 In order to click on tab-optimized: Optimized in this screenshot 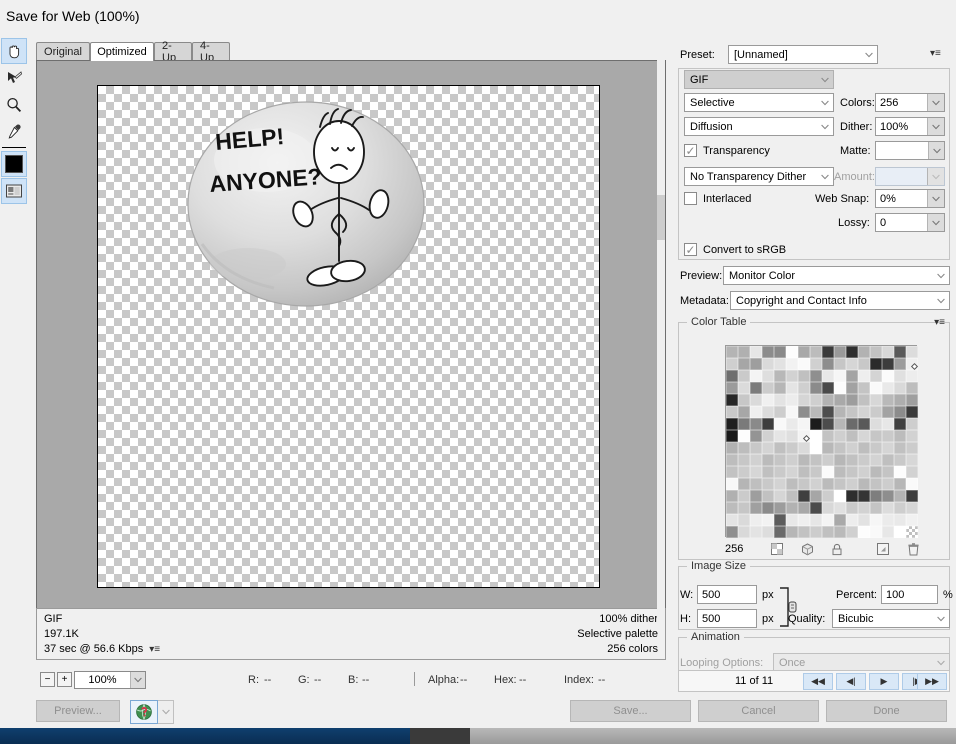, I will do `click(122, 51)`.